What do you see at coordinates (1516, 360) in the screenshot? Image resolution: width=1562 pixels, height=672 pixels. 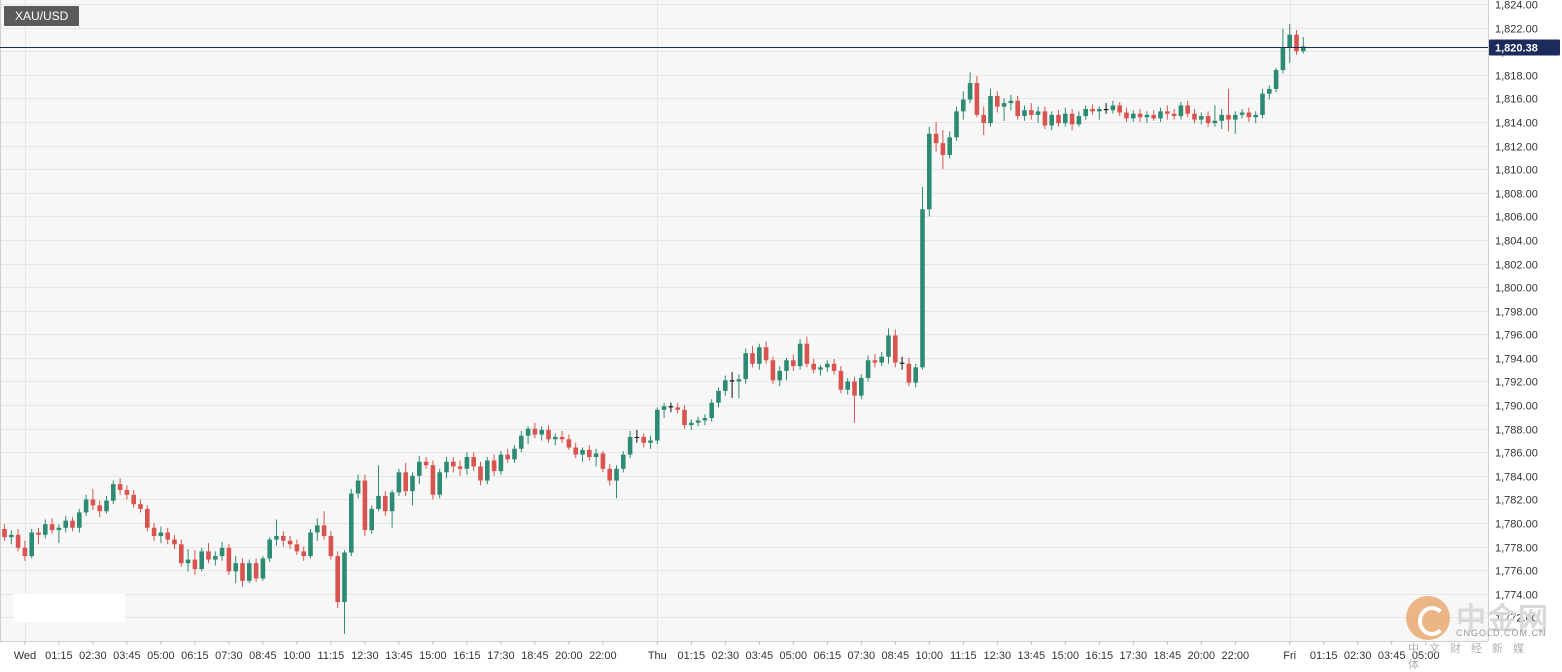 I see `y-tick-label: 1,794.00` at bounding box center [1516, 360].